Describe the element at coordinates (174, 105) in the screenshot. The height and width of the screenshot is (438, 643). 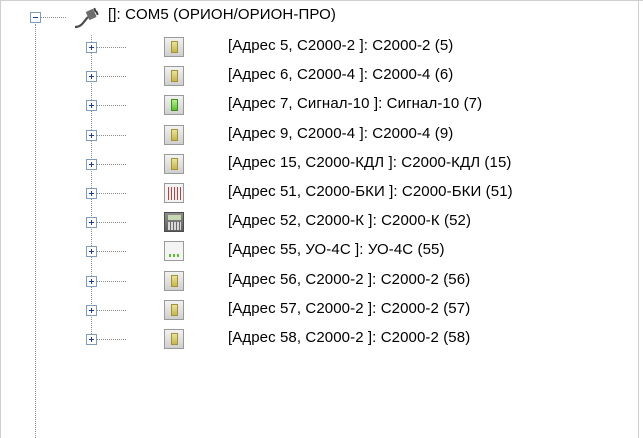
I see `device-signal-10-icon` at that location.